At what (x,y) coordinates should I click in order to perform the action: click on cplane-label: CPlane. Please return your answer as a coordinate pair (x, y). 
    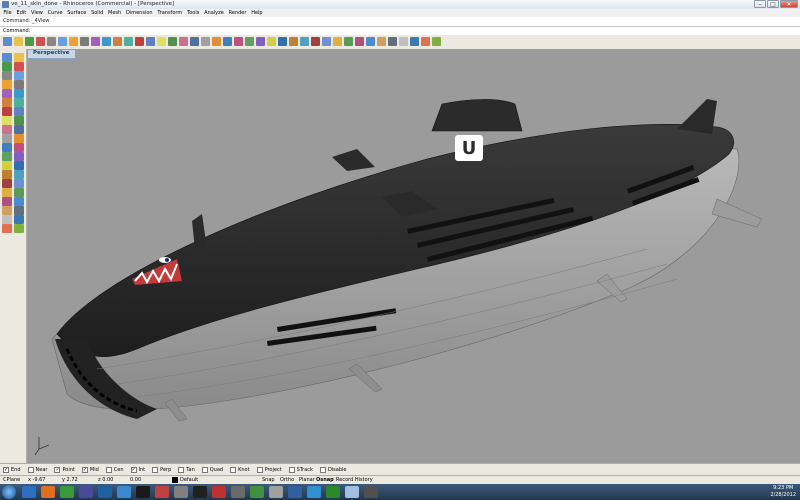
    Looking at the image, I should click on (11, 480).